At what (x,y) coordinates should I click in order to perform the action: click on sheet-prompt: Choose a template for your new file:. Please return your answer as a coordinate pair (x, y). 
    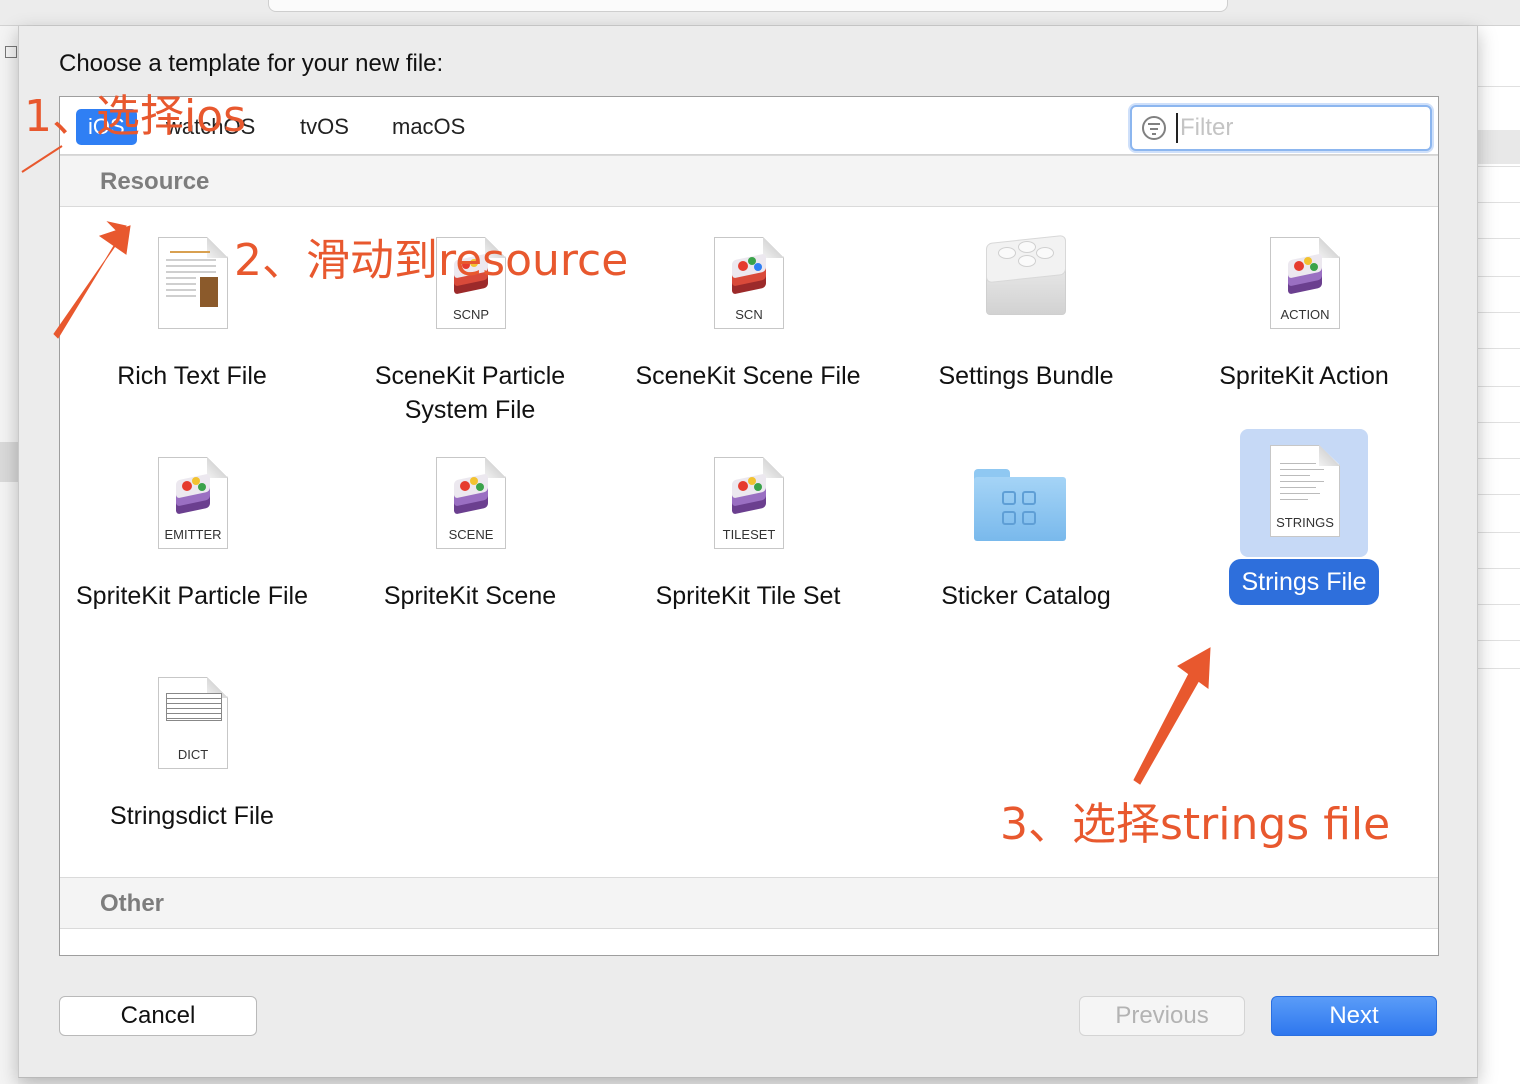
    Looking at the image, I should click on (251, 63).